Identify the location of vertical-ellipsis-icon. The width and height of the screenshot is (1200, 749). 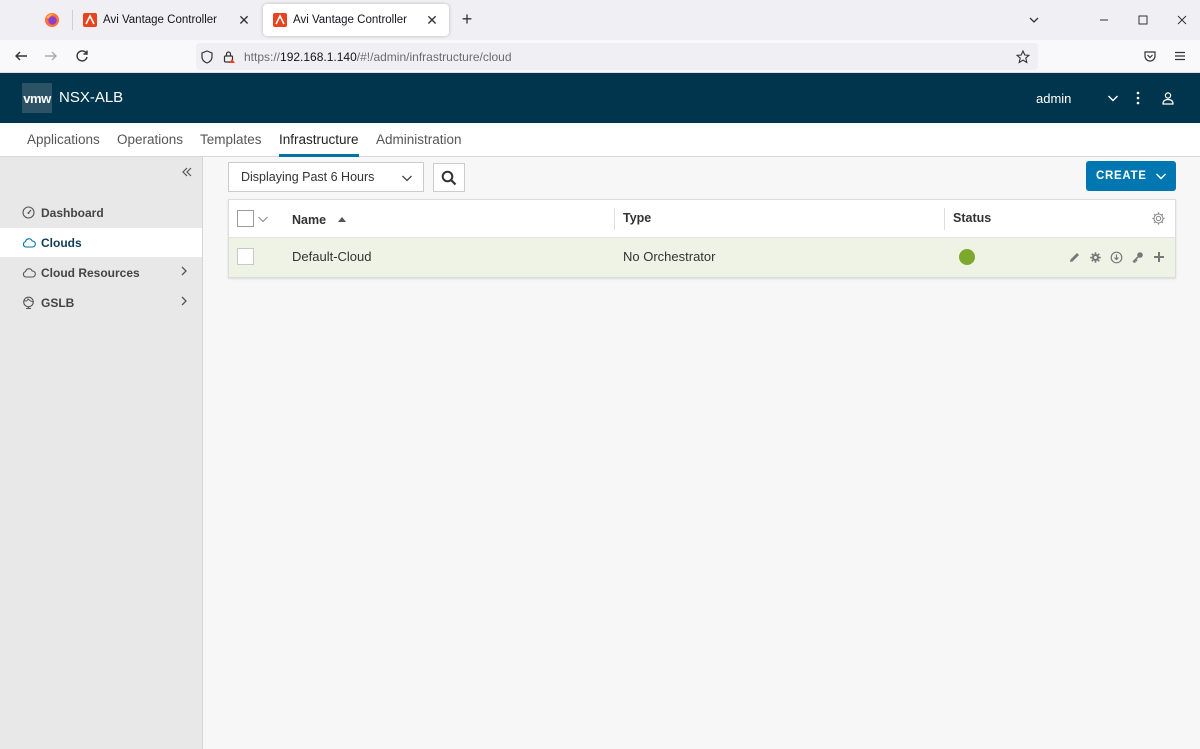
(1138, 98).